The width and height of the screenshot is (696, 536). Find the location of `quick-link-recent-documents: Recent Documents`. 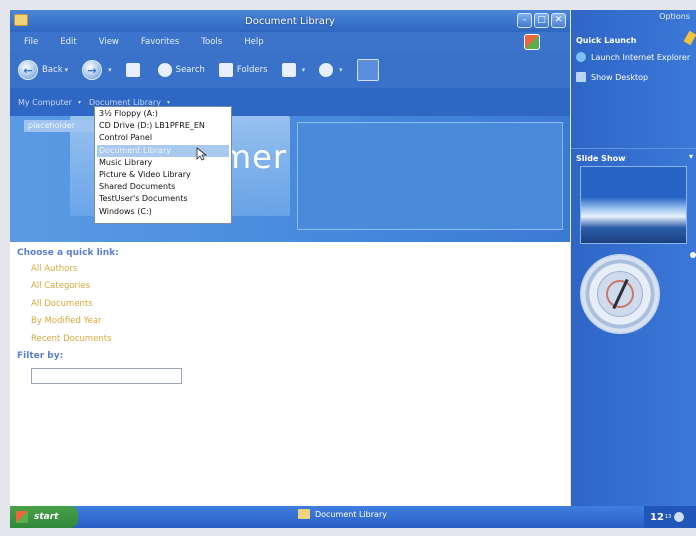

quick-link-recent-documents: Recent Documents is located at coordinates (71, 342).